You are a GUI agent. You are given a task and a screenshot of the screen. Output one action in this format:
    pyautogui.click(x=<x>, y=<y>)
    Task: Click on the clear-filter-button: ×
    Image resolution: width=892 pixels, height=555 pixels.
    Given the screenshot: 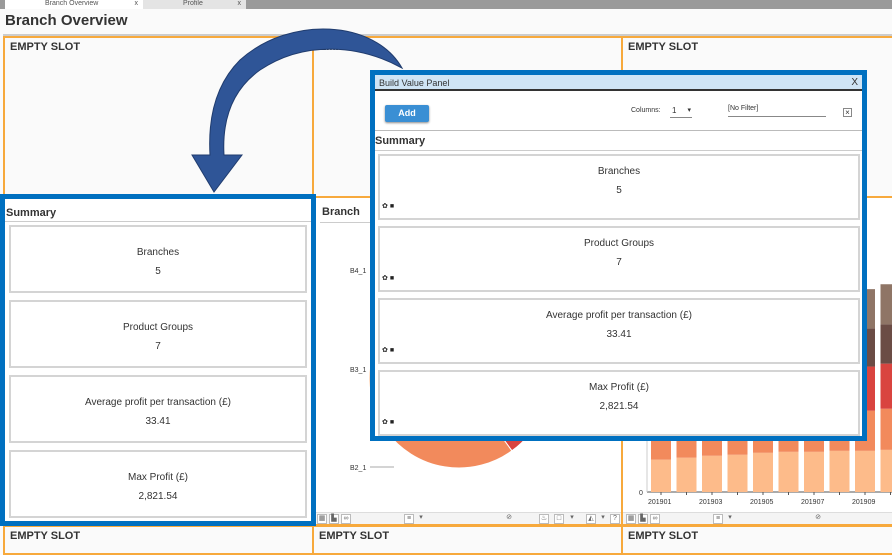 What is the action you would take?
    pyautogui.click(x=847, y=112)
    